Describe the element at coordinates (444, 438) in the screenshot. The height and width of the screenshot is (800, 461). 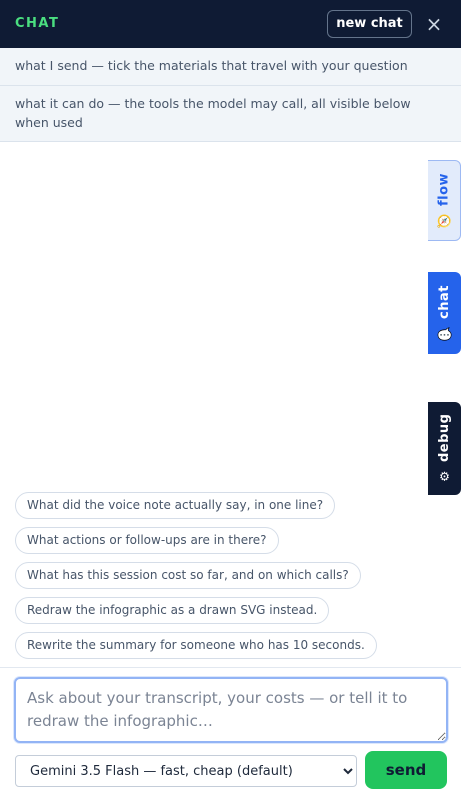
I see `tab-debug-label: debug` at that location.